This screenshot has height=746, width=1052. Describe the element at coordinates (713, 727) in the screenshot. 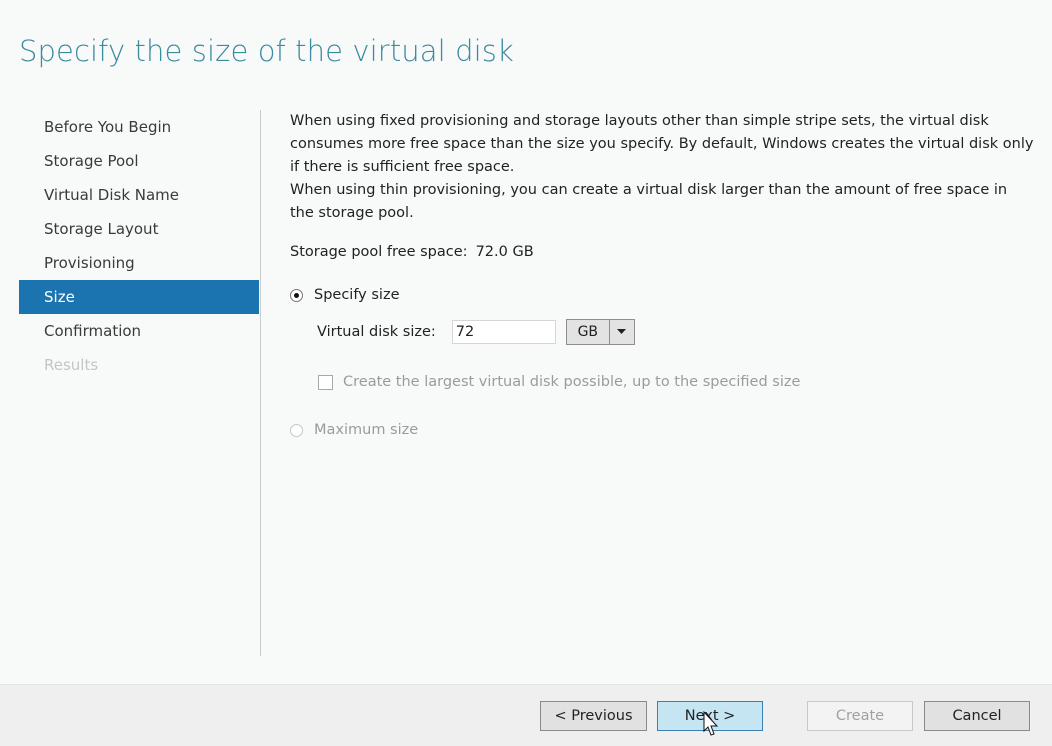

I see `mouse-pointer-icon` at that location.